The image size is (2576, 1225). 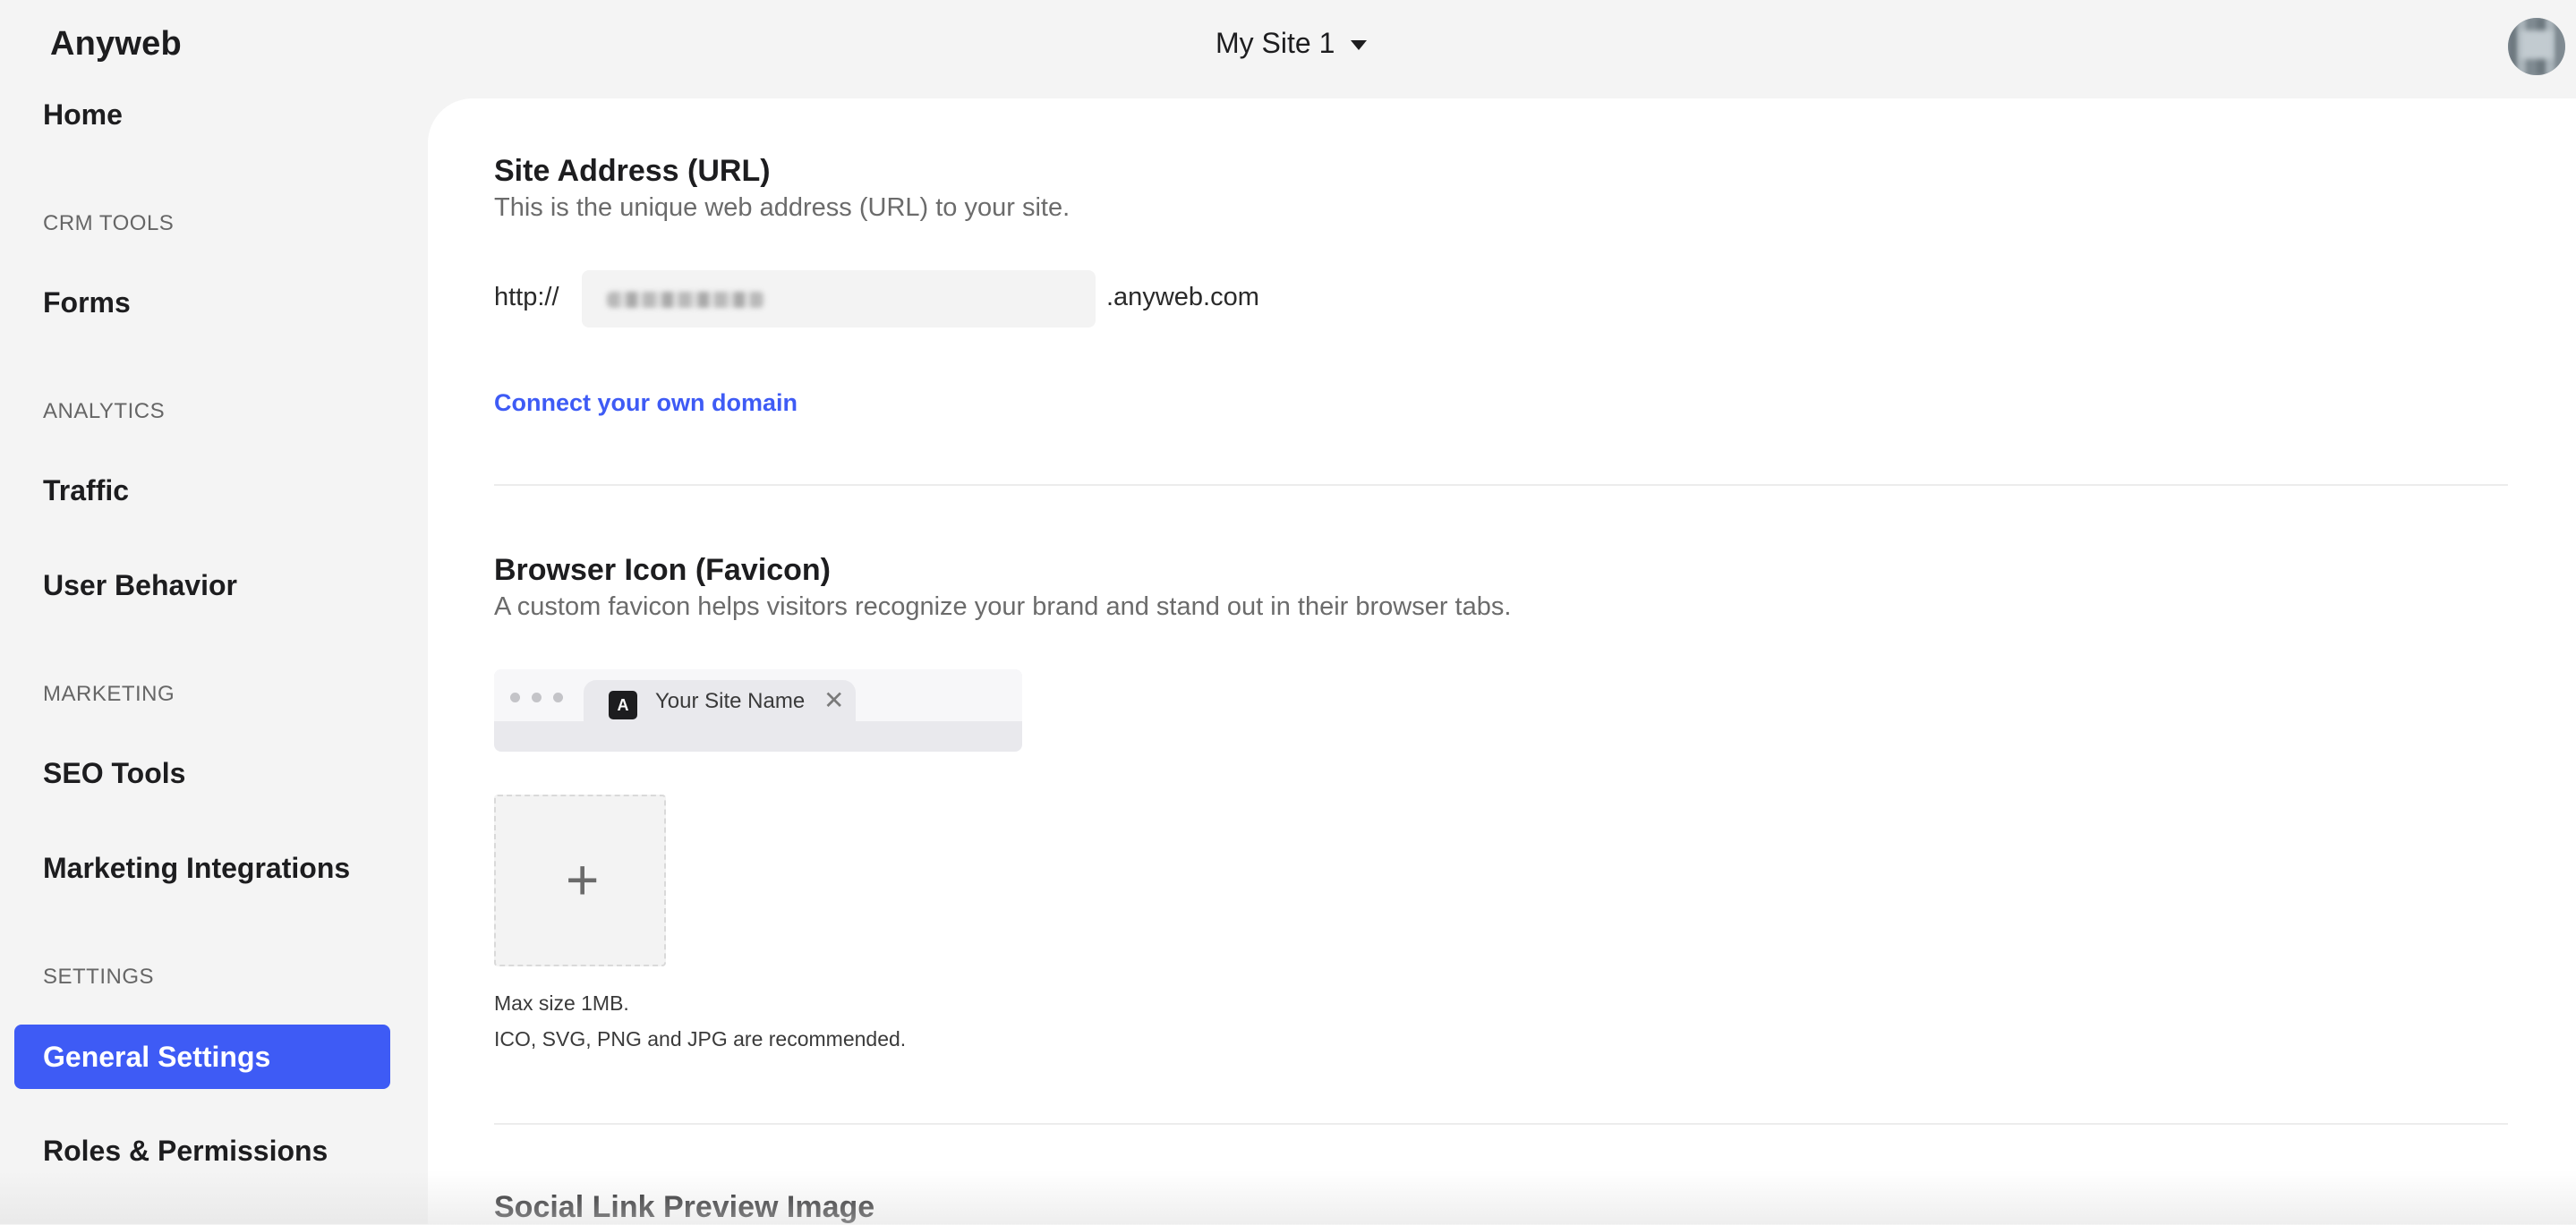 I want to click on sidebar-section-marketing: MARKETING, so click(x=109, y=695).